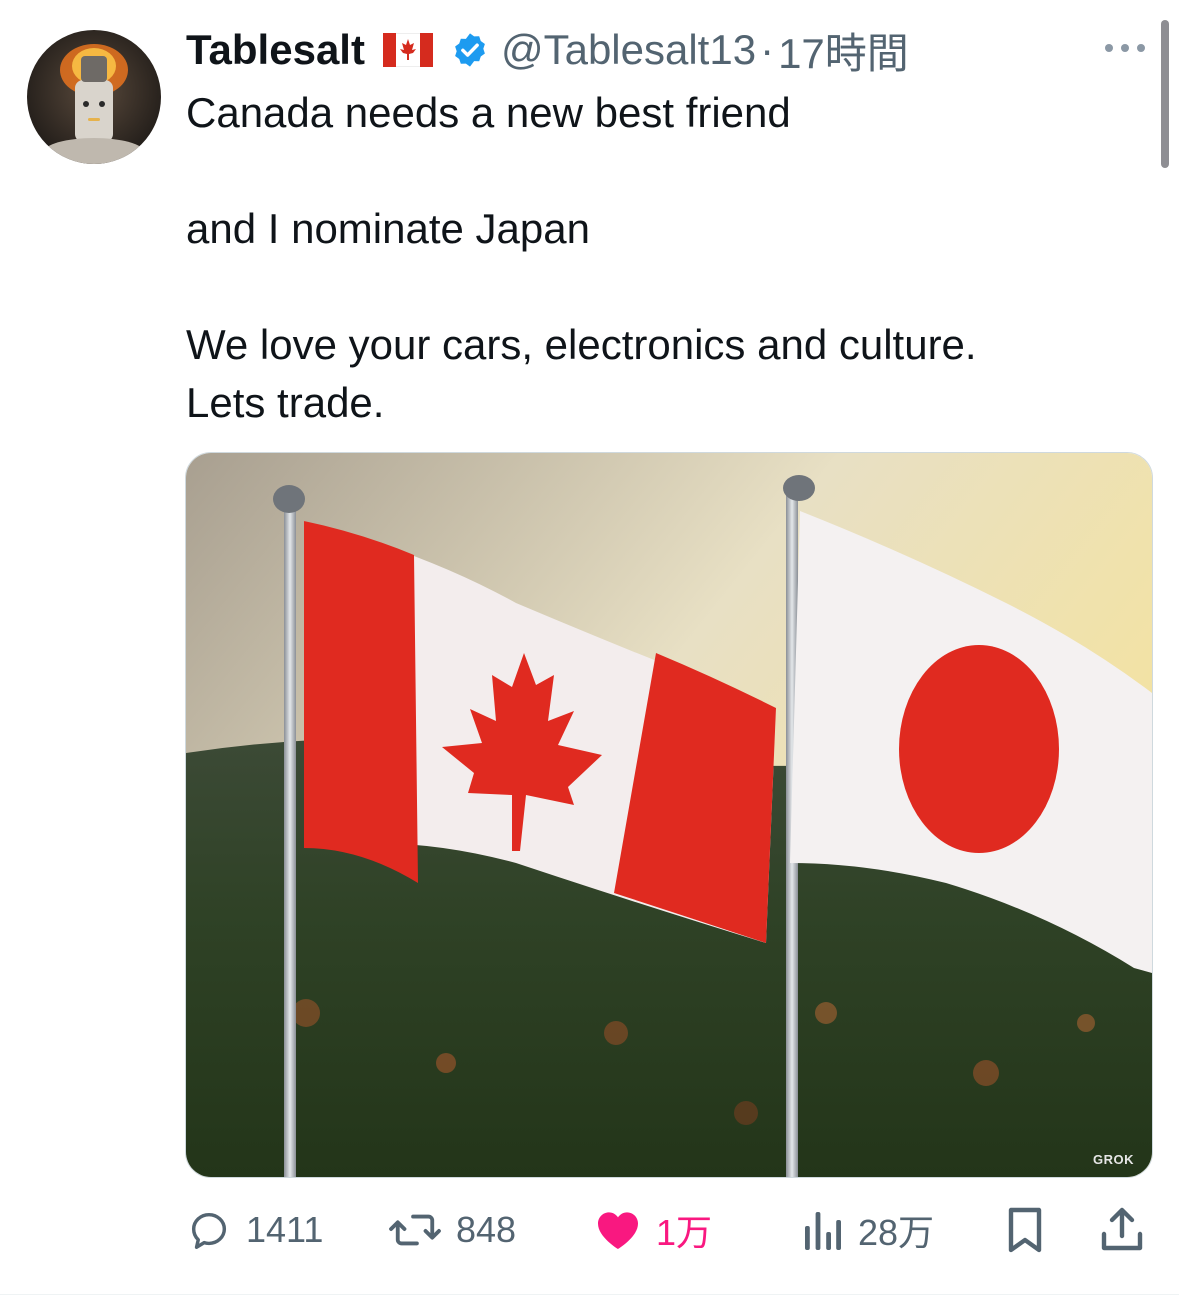 The width and height of the screenshot is (1179, 1297). Describe the element at coordinates (285, 1229) in the screenshot. I see `reply-count: 1411` at that location.